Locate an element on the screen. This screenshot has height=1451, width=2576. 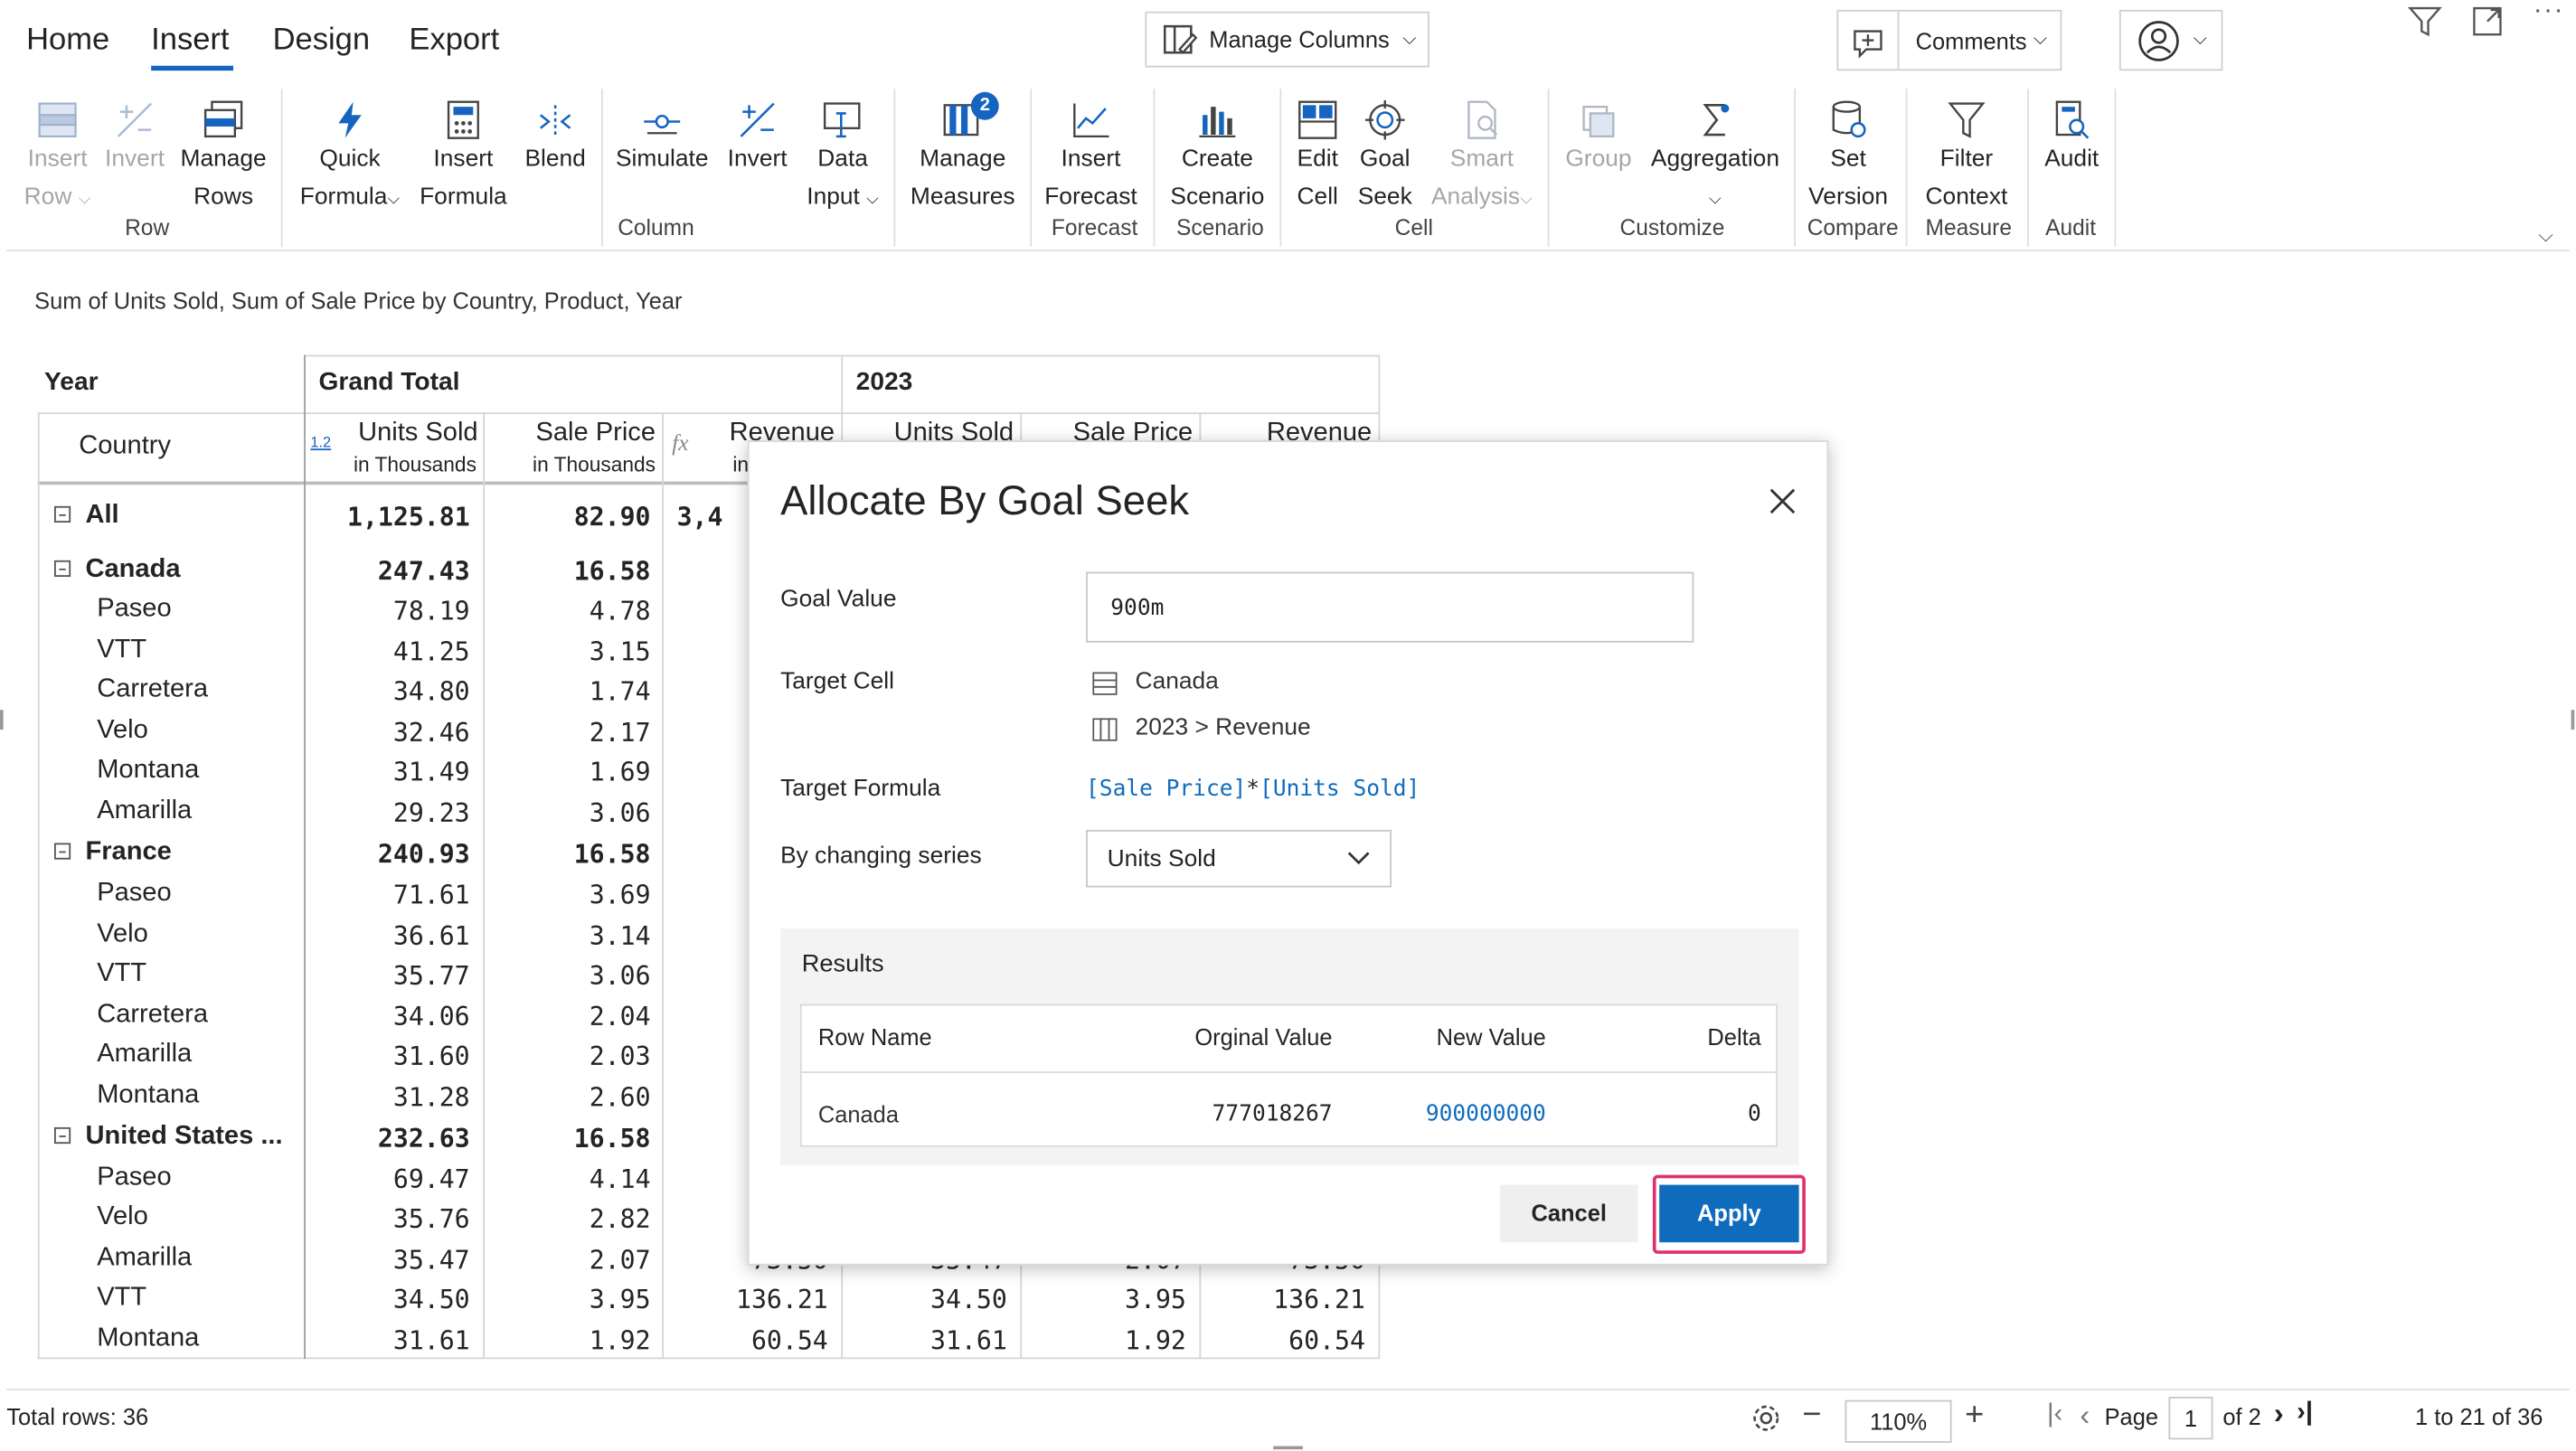
sale-price-cell: 3.95 is located at coordinates (571, 1299).